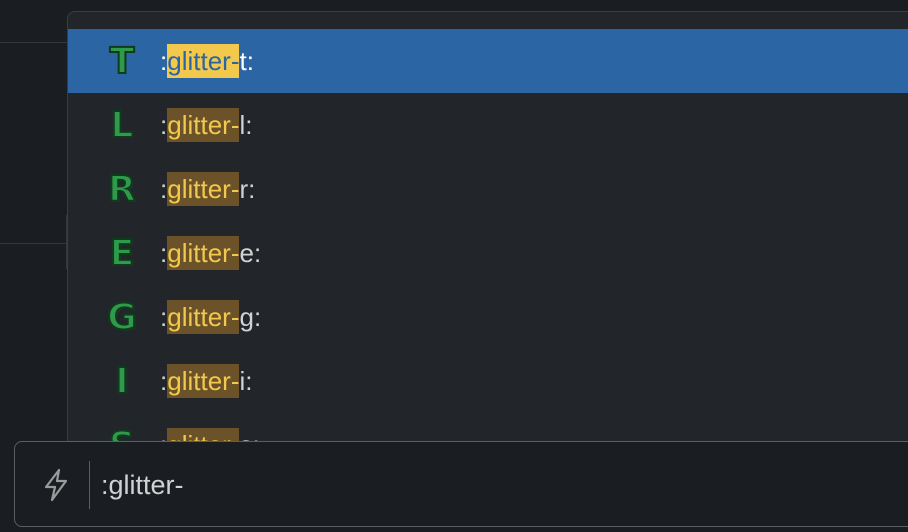 Image resolution: width=908 pixels, height=532 pixels. What do you see at coordinates (33, 42) in the screenshot?
I see `background-divider-top` at bounding box center [33, 42].